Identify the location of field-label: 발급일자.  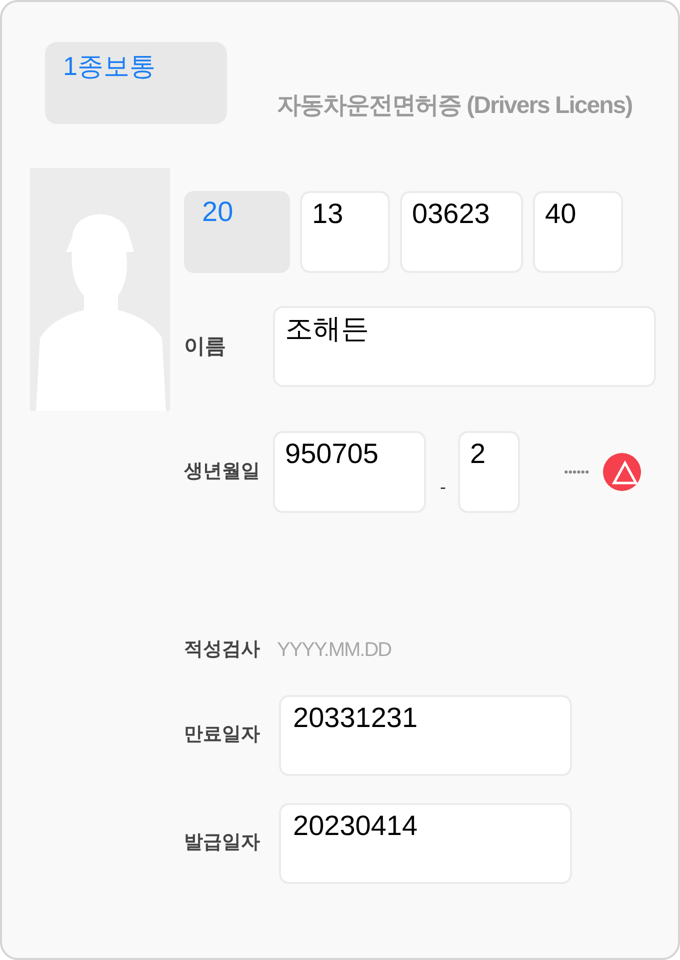
(222, 843).